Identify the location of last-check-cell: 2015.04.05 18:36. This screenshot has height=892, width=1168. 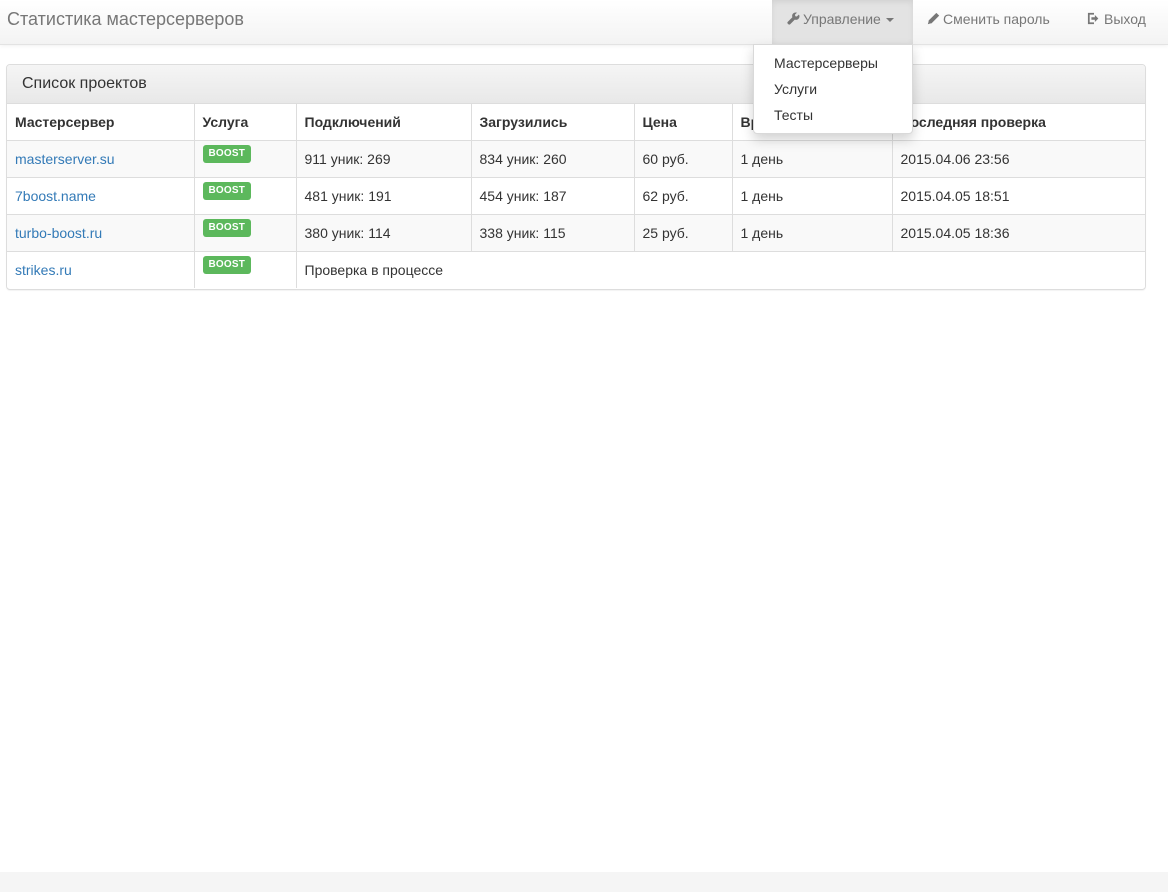
(1018, 233).